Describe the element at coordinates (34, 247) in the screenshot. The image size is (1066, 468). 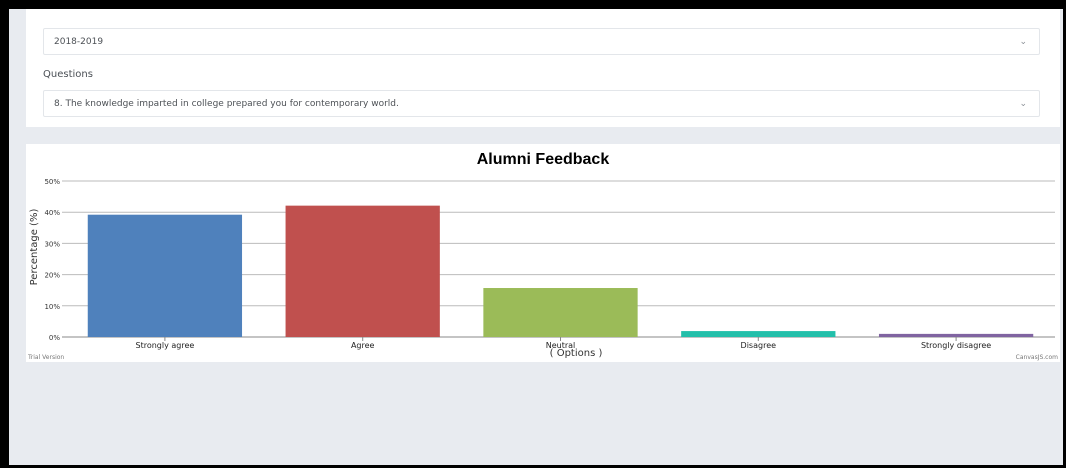
I see `y-axis-title: Percentage (%)` at that location.